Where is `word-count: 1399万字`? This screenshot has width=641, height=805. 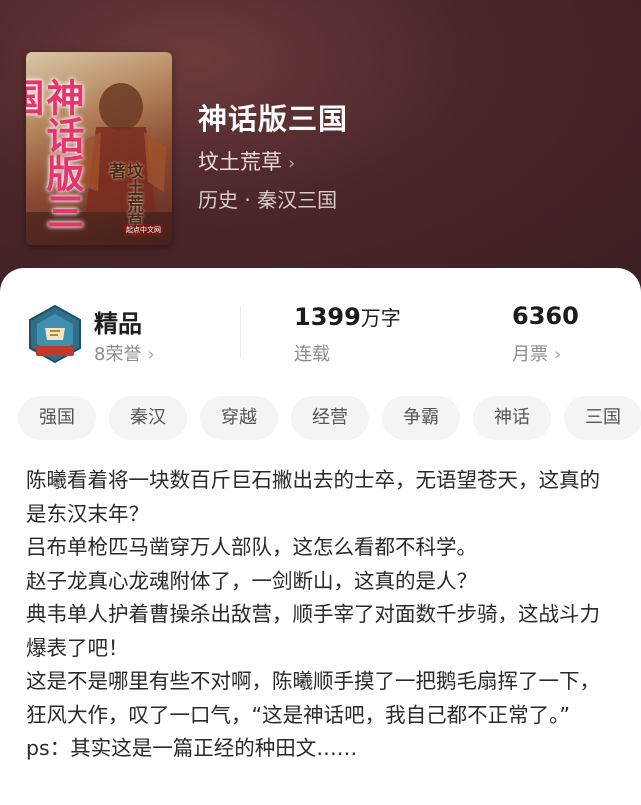
word-count: 1399万字 is located at coordinates (347, 316).